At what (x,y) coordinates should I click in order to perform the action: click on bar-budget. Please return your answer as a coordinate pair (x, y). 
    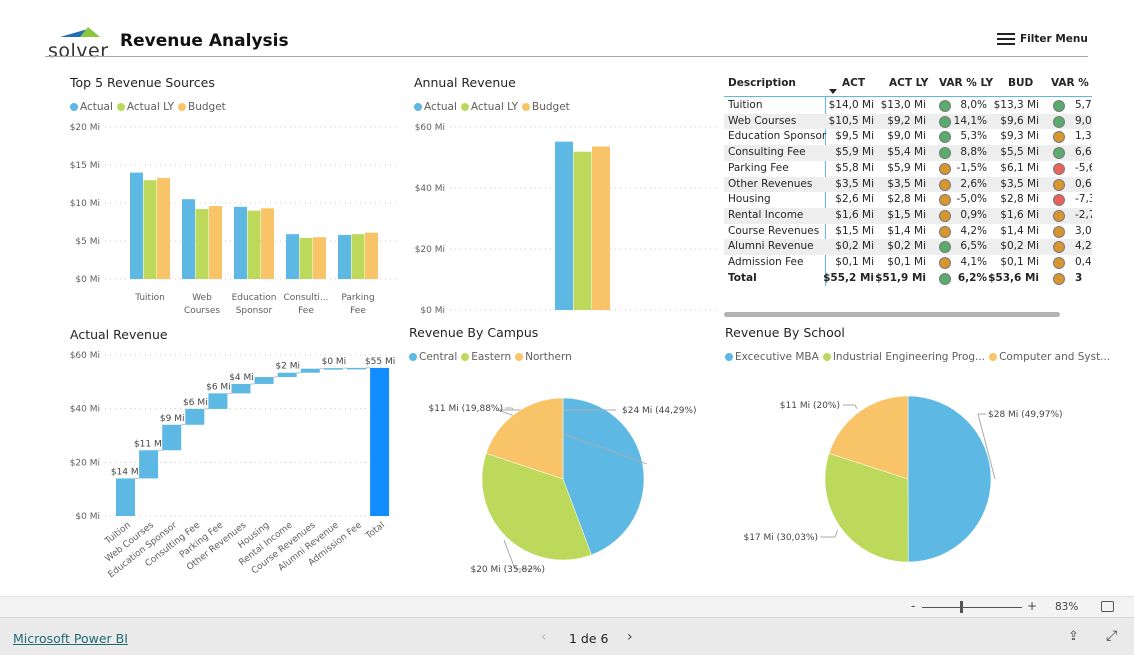
    Looking at the image, I should click on (319, 258).